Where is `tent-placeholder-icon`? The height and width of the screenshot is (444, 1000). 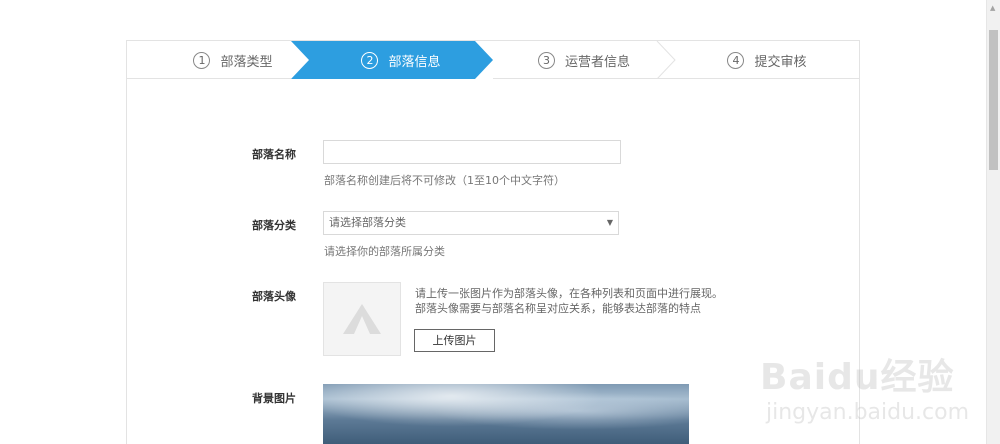
tent-placeholder-icon is located at coordinates (362, 319).